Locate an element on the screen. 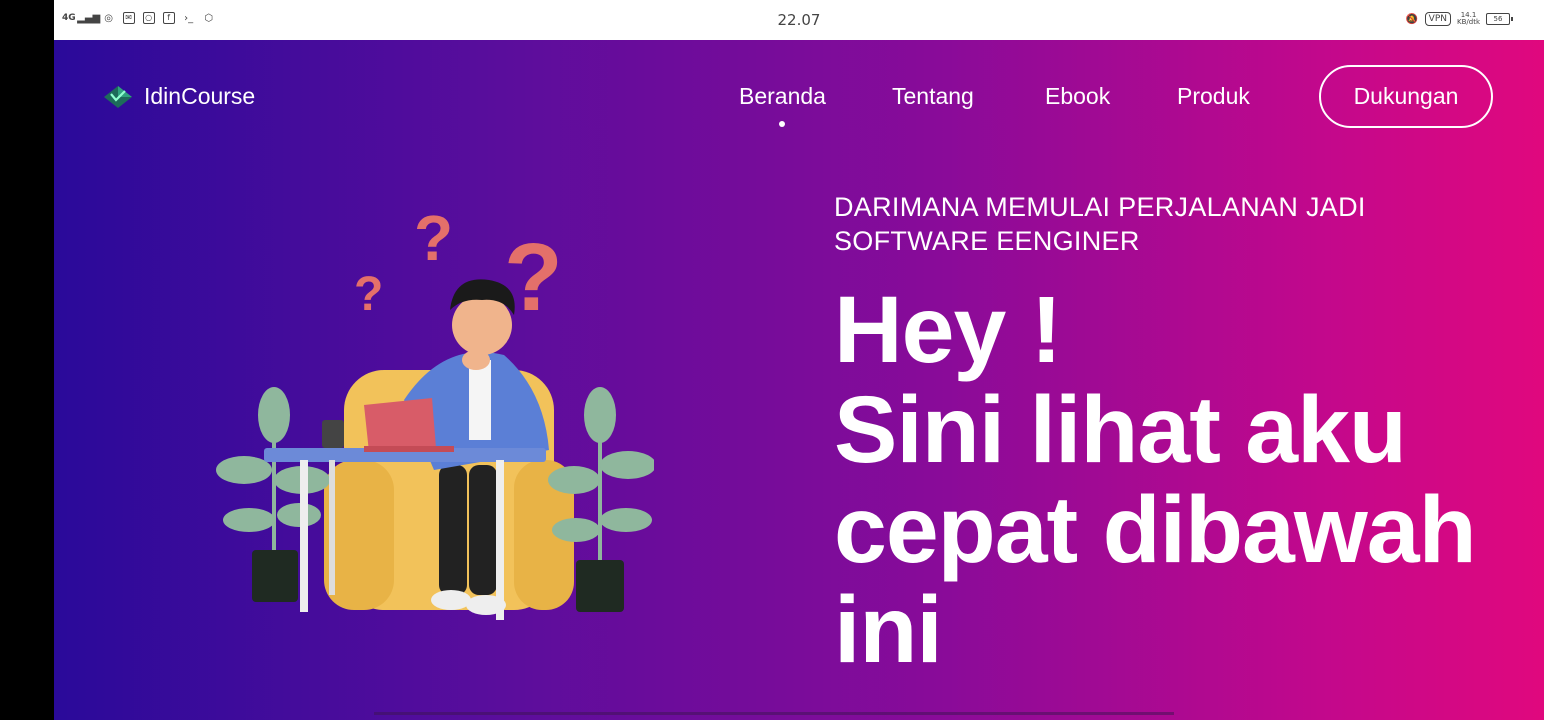  whatsapp-icon: ◎ is located at coordinates (109, 18).